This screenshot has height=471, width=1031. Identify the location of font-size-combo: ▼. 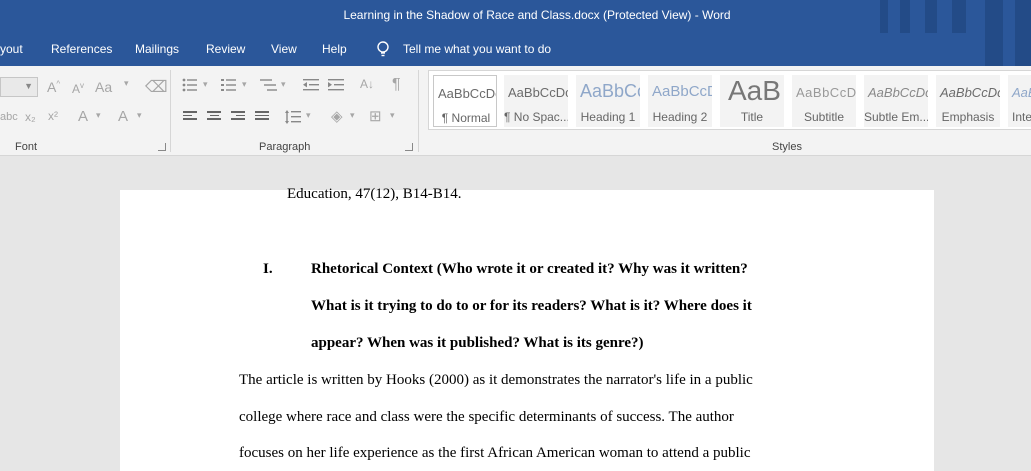
(19, 87).